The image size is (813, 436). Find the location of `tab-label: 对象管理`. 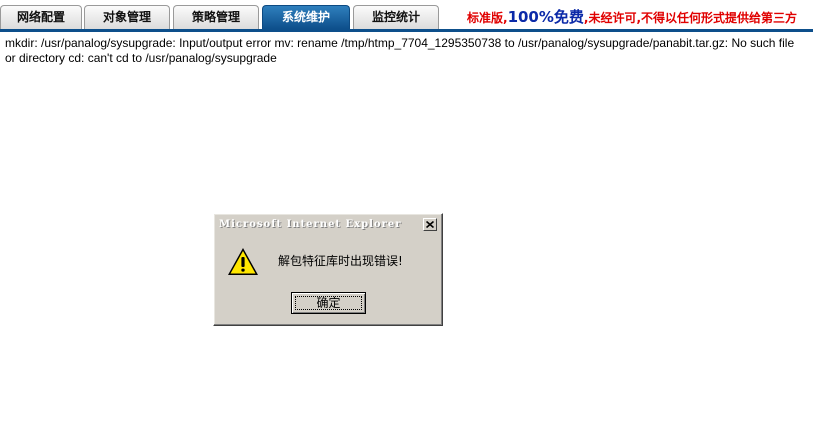

tab-label: 对象管理 is located at coordinates (126, 17).